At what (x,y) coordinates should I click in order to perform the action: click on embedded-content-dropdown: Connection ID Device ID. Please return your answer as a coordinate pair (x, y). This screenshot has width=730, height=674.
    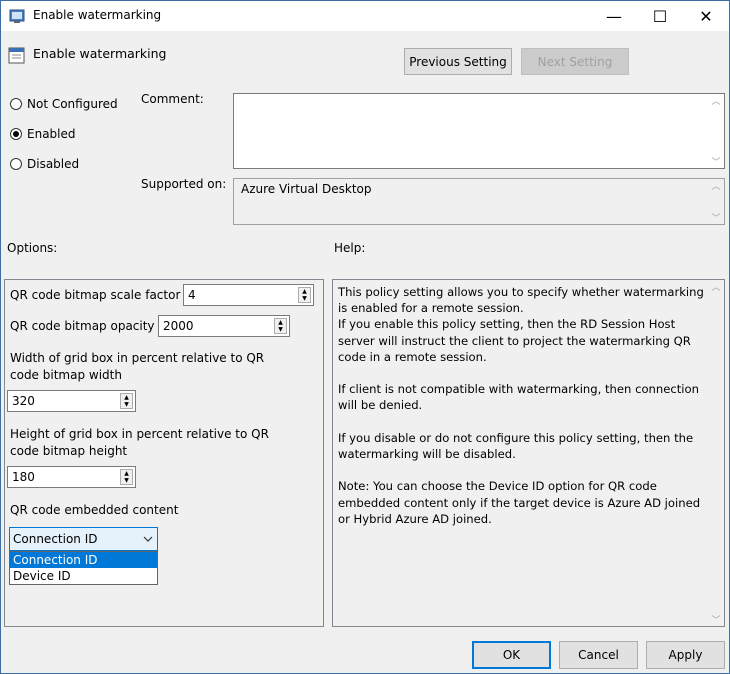
    Looking at the image, I should click on (83, 568).